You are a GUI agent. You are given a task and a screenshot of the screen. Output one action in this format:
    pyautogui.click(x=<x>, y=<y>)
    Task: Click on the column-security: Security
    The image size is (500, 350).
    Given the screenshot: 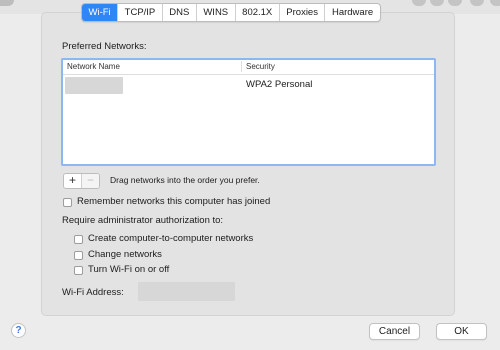 What is the action you would take?
    pyautogui.click(x=260, y=66)
    